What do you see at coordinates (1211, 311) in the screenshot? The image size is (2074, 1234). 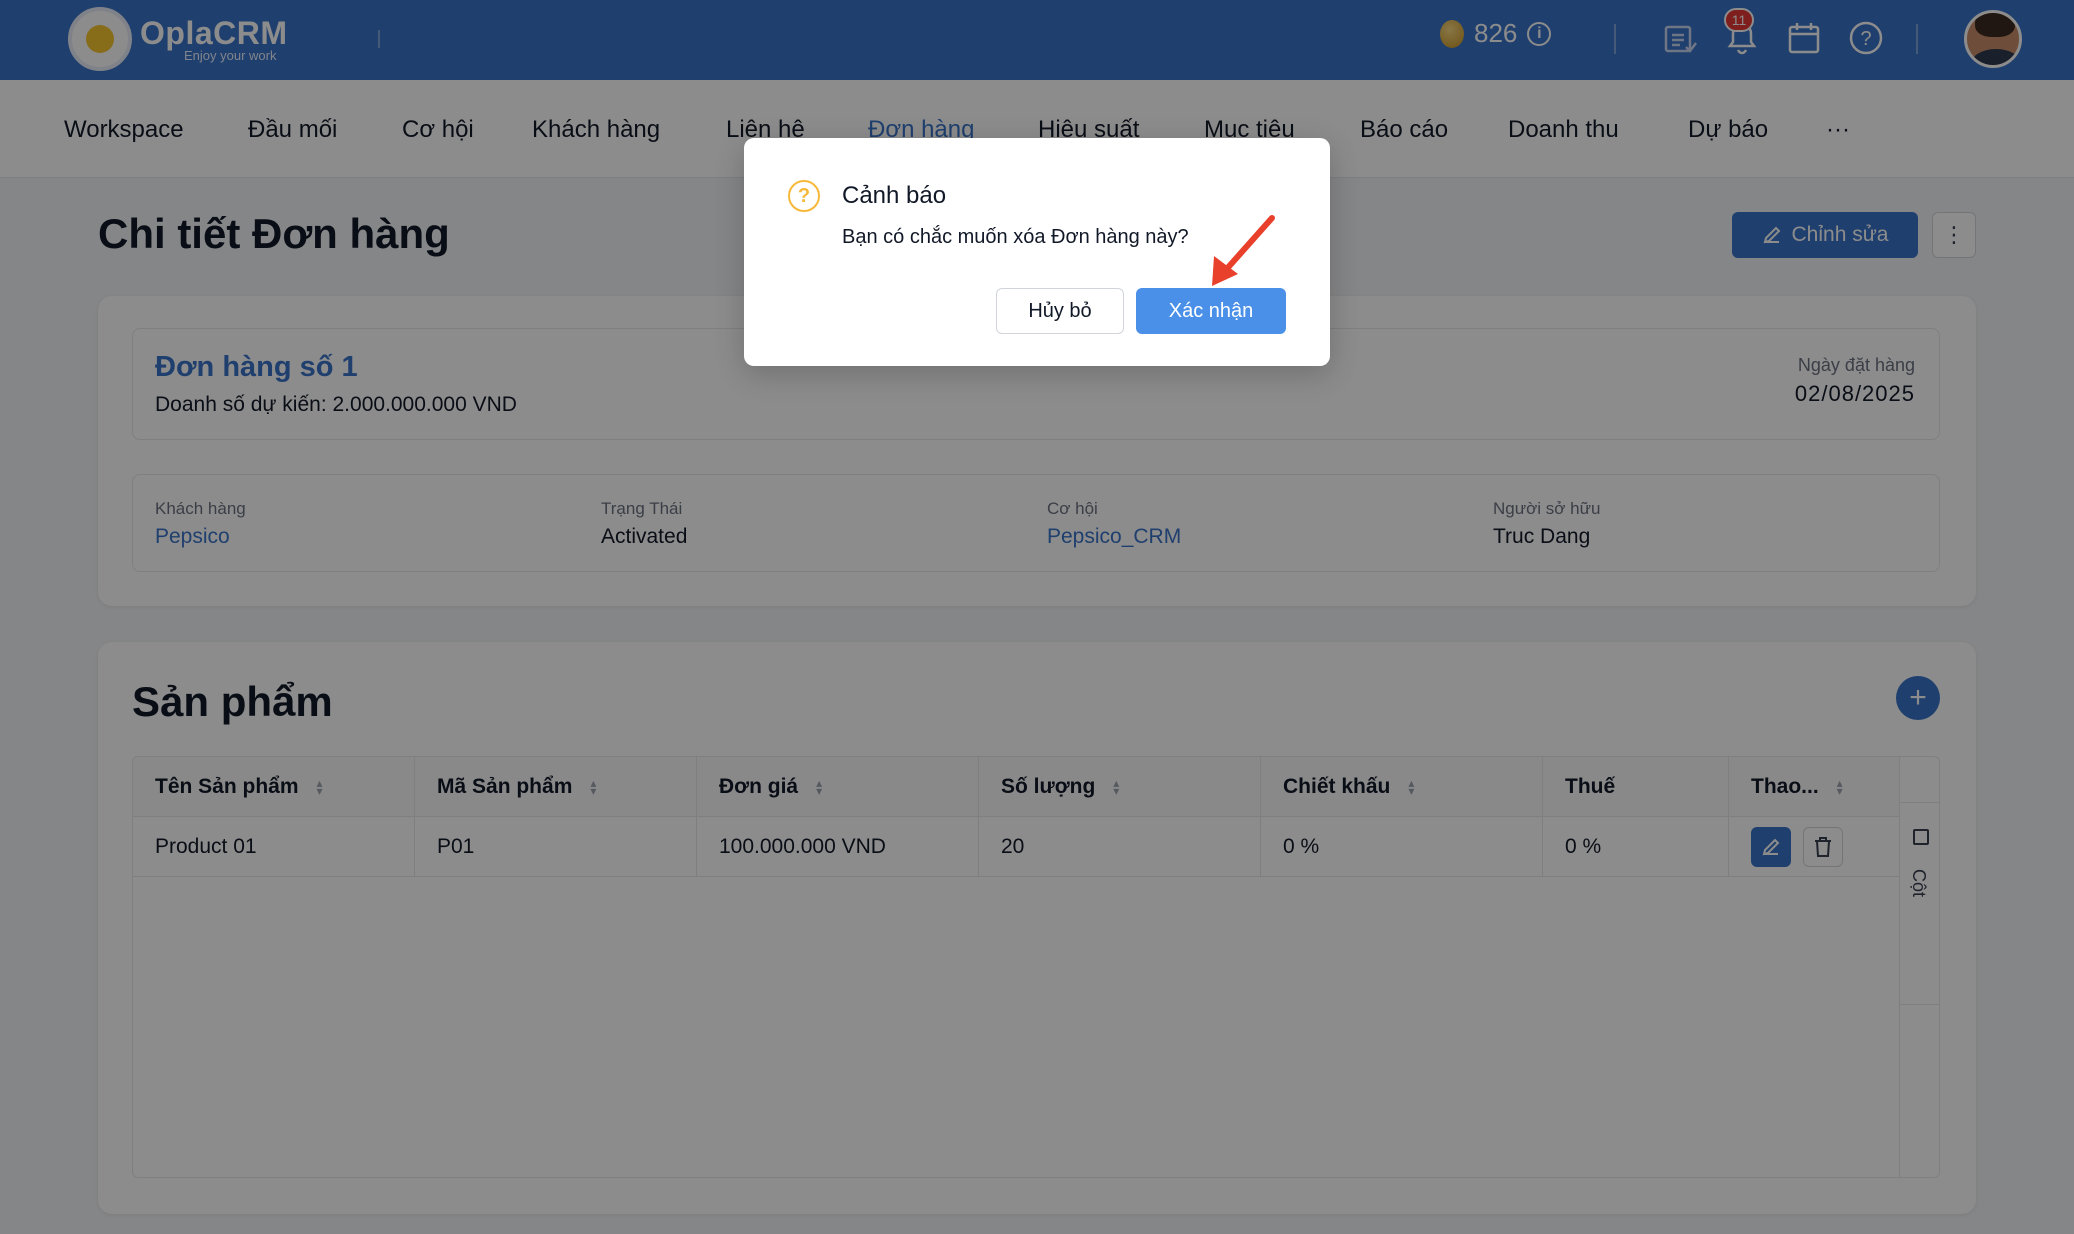 I see `confirm-button: Xác nhận` at bounding box center [1211, 311].